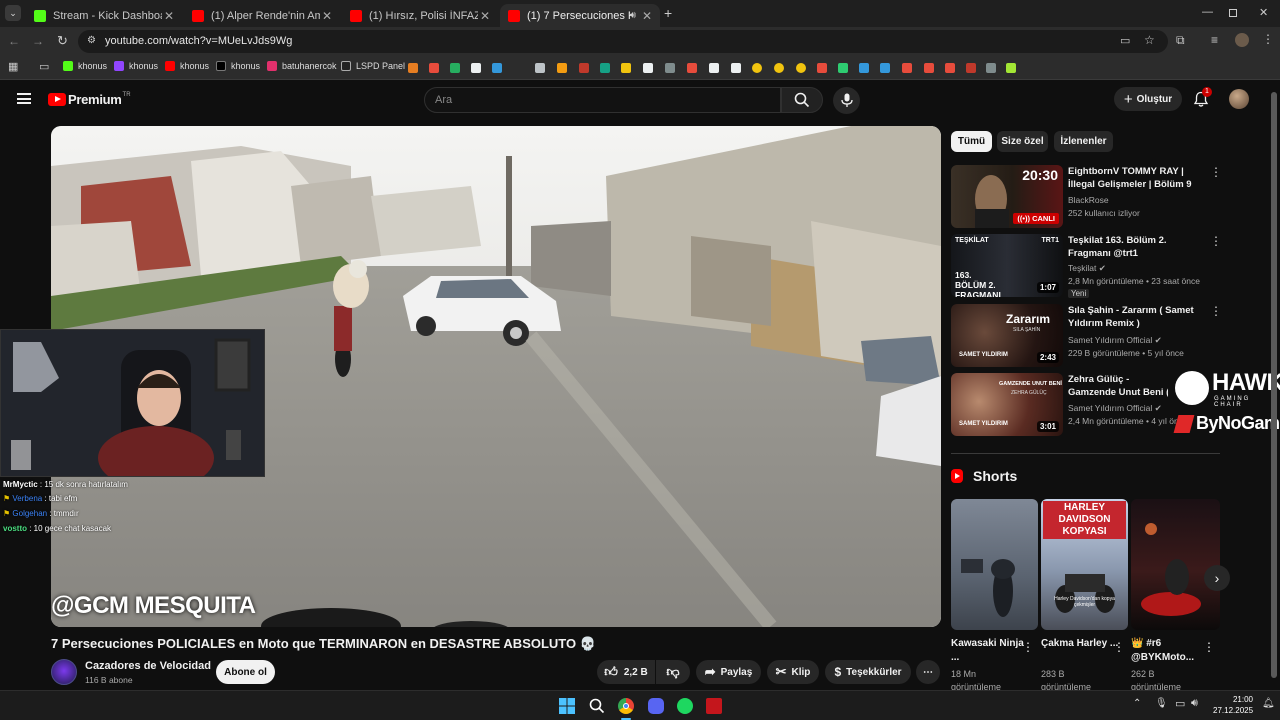 The image size is (1280, 720). What do you see at coordinates (1083, 141) in the screenshot?
I see `chip-watched: İzlenenler` at bounding box center [1083, 141].